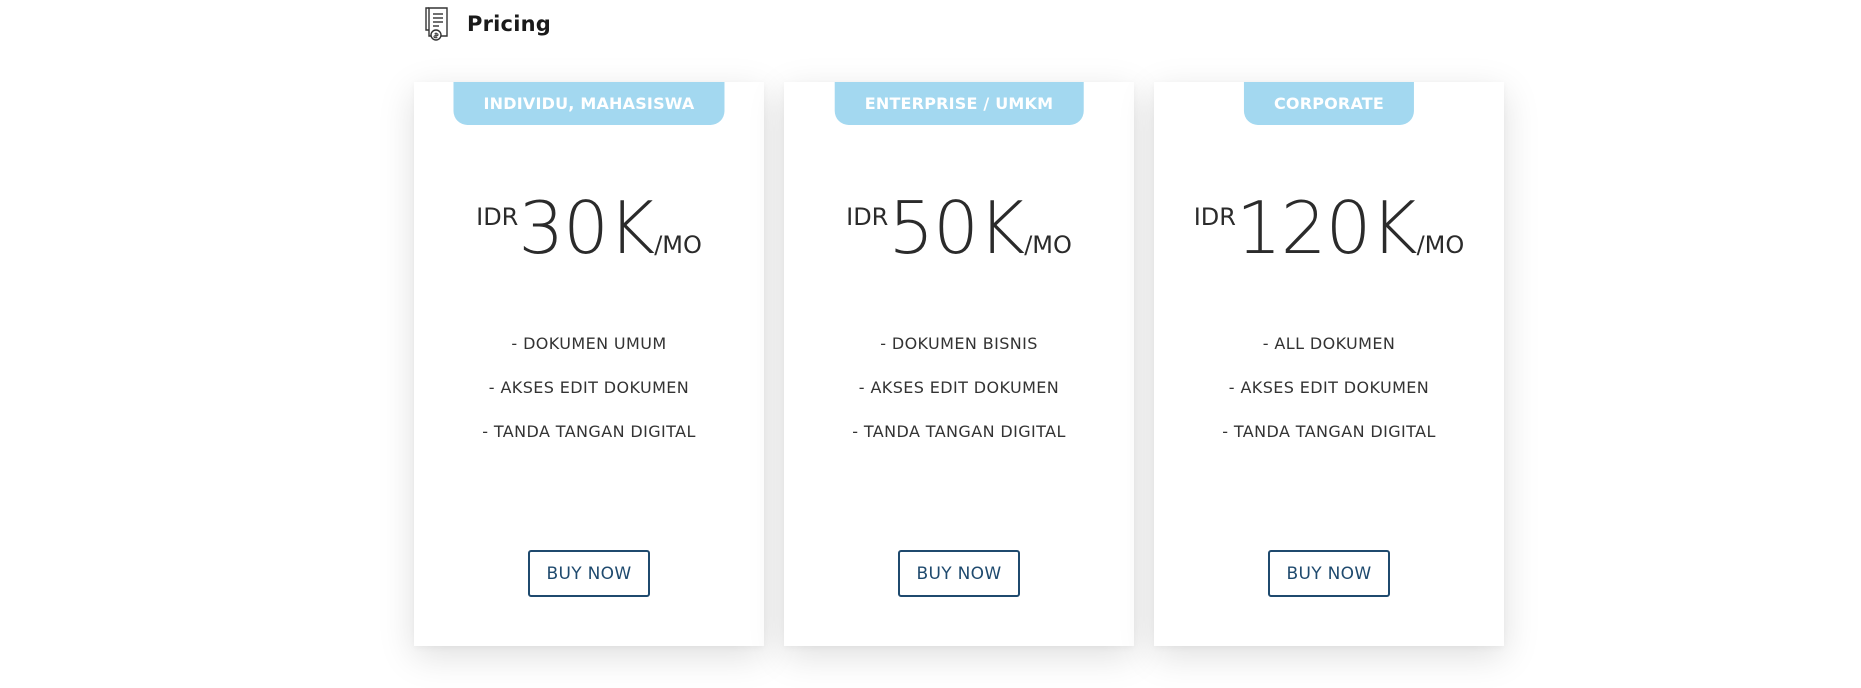  Describe the element at coordinates (509, 24) in the screenshot. I see `page-title: Pricing` at that location.